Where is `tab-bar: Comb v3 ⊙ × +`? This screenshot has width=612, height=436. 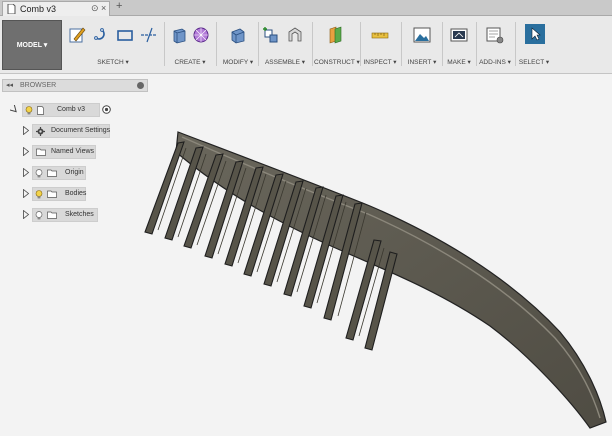
tab-bar: Comb v3 ⊙ × + is located at coordinates (306, 8).